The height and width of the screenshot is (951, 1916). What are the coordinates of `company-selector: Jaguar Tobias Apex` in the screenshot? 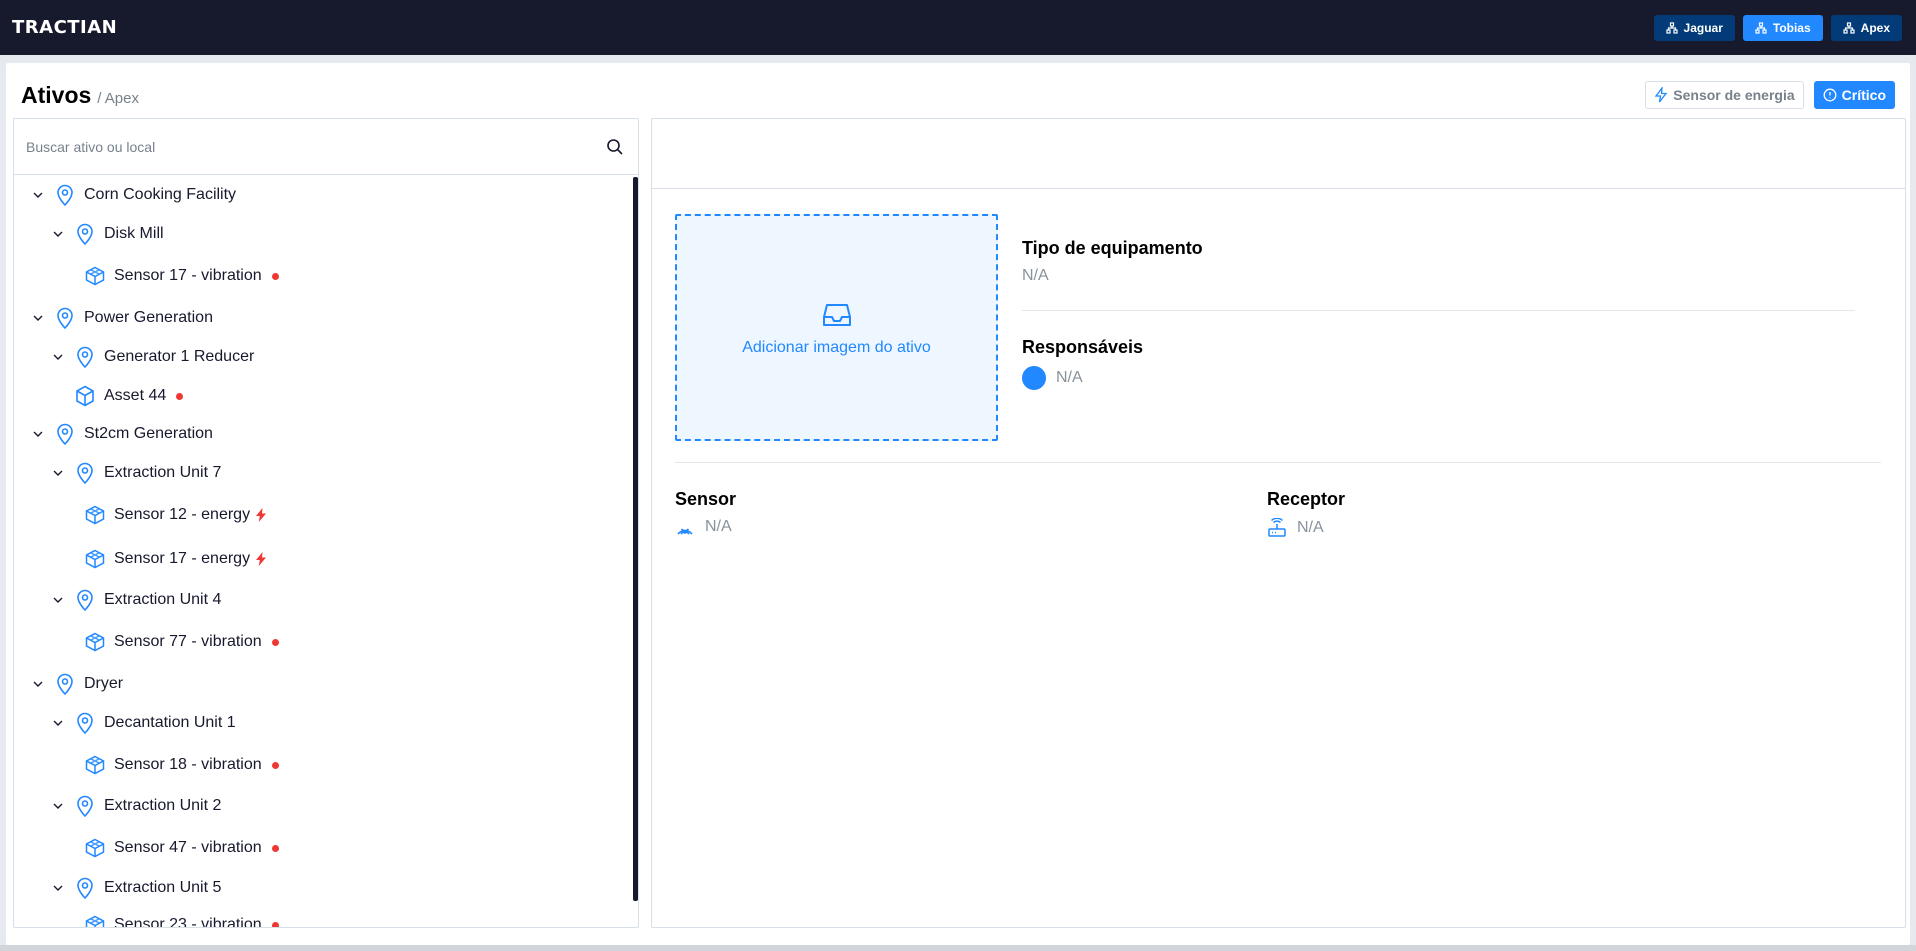 It's located at (1778, 27).